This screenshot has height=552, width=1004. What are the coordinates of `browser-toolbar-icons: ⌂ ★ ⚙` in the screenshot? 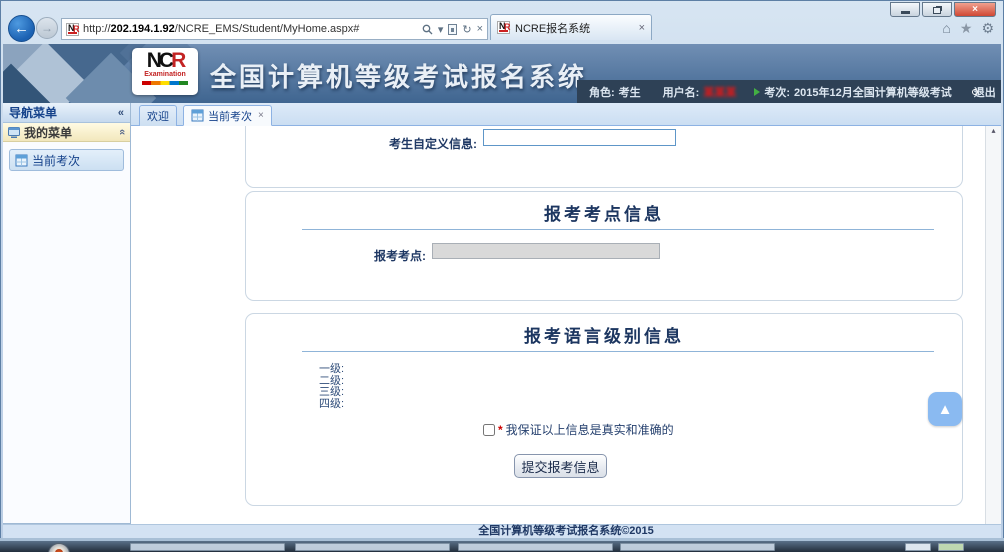 It's located at (968, 28).